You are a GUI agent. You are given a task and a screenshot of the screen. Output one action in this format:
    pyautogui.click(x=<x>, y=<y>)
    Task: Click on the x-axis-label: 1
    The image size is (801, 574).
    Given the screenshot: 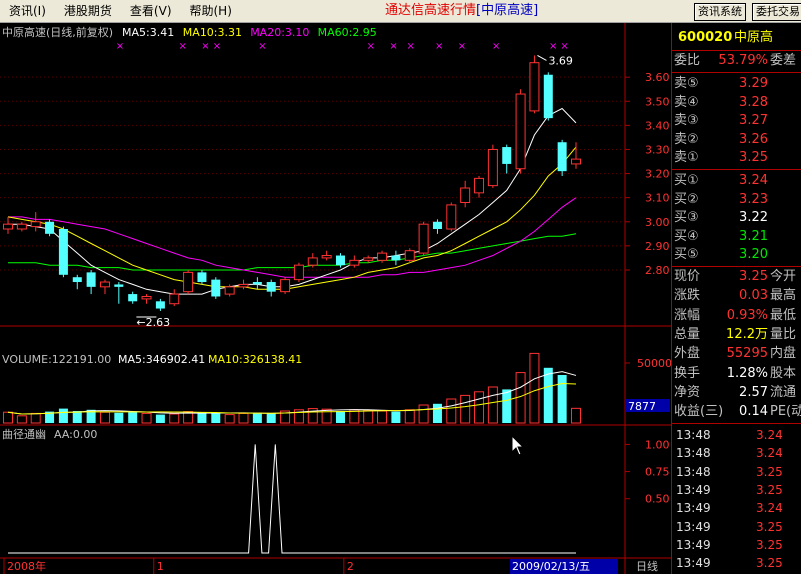 What is the action you would take?
    pyautogui.click(x=160, y=566)
    